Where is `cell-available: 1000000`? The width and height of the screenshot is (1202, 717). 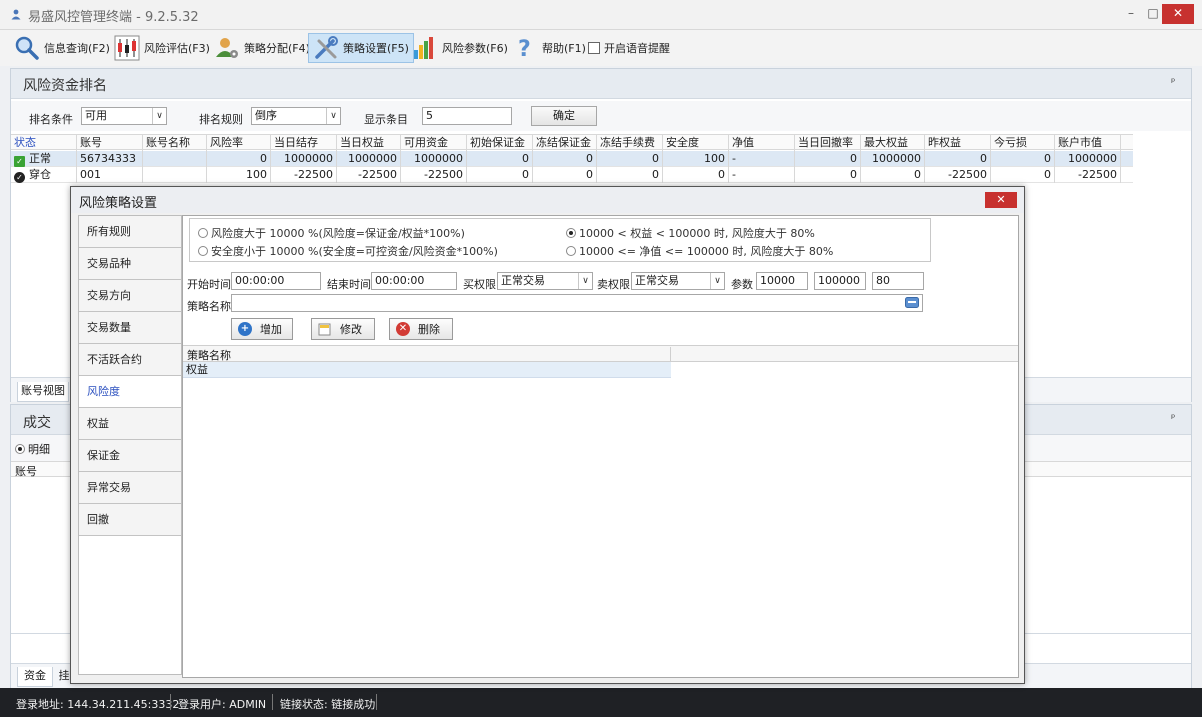 cell-available: 1000000 is located at coordinates (434, 159).